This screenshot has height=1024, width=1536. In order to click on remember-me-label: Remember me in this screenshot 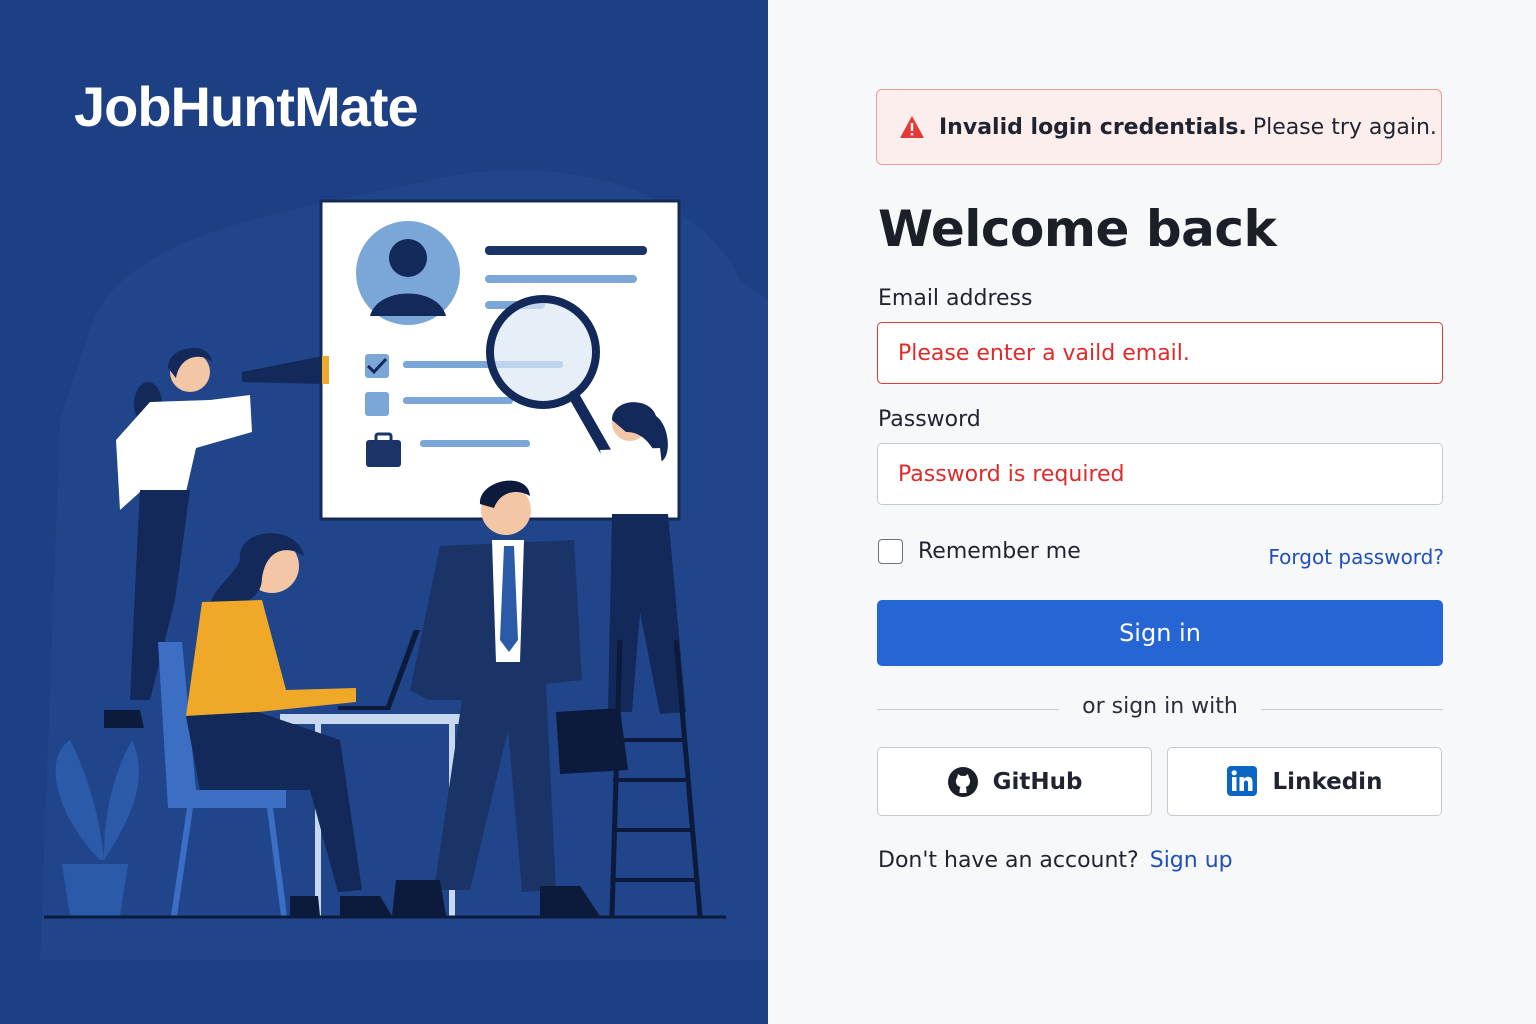, I will do `click(999, 551)`.